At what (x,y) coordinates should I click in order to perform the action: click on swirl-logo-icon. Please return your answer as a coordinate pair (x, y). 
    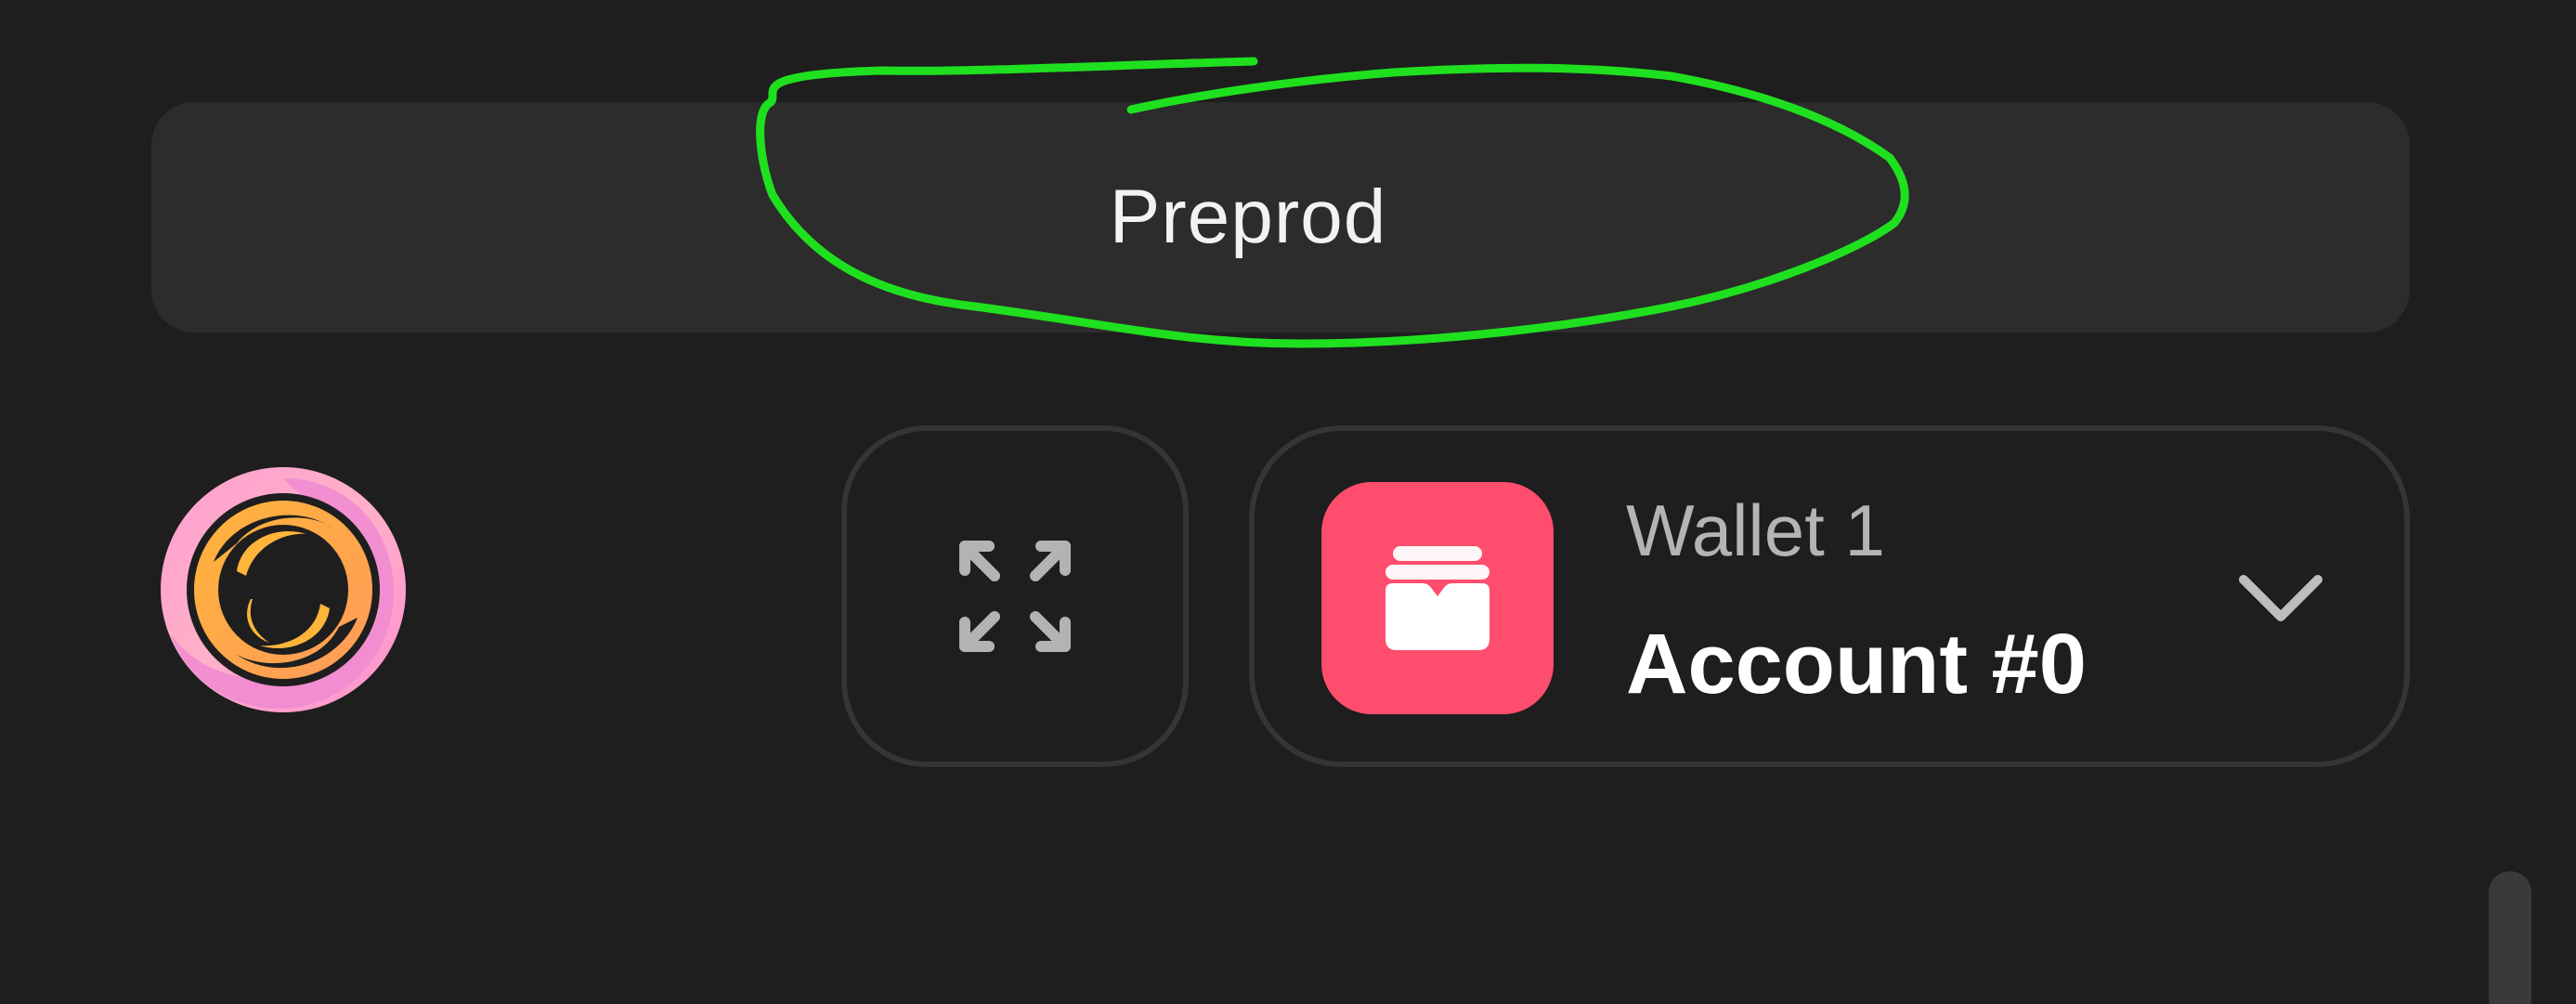
    Looking at the image, I should click on (283, 589).